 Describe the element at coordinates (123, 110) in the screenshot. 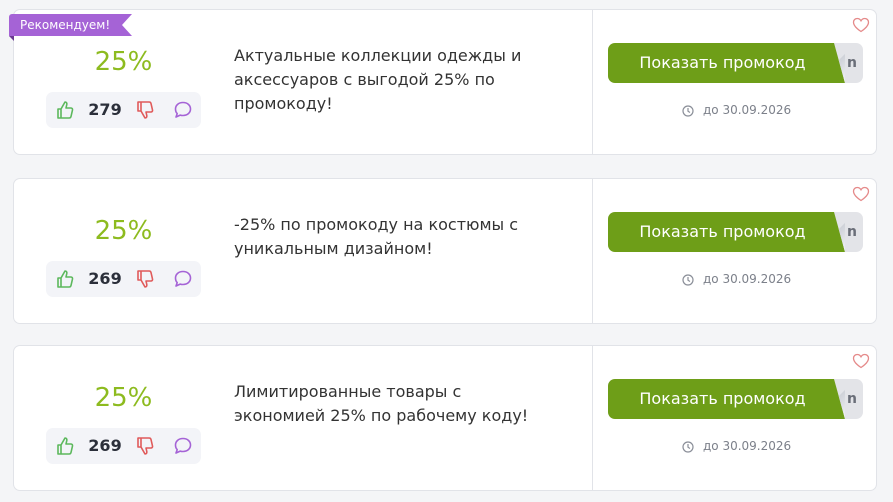

I see `vote-panel: 279` at that location.